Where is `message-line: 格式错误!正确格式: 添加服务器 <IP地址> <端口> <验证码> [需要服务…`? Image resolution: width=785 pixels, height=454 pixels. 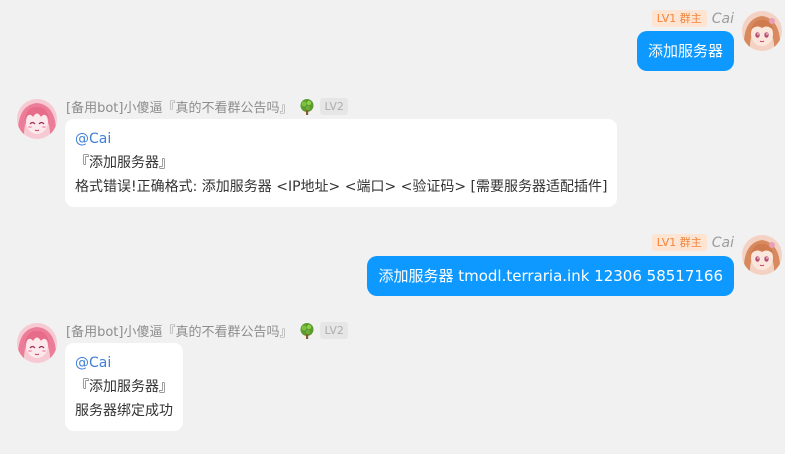 message-line: 格式错误!正确格式: 添加服务器 <IP地址> <端口> <验证码> [需要服务… is located at coordinates (341, 187).